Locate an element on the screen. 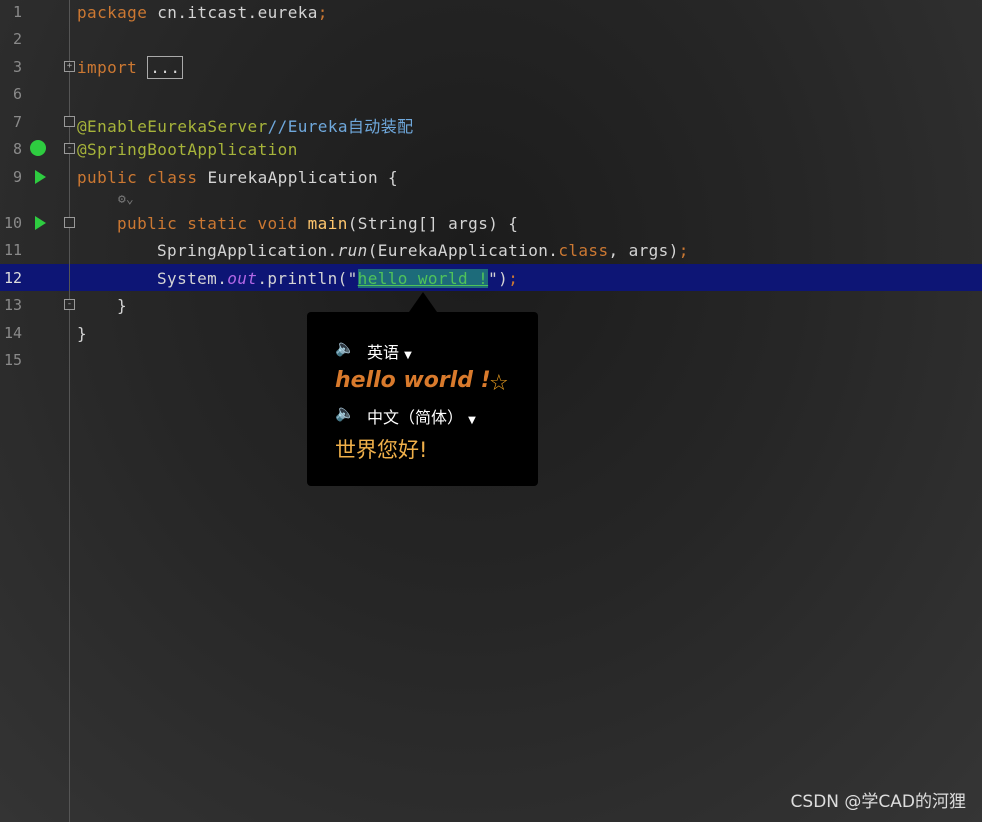 The width and height of the screenshot is (982, 822). source-text: hello world ! is located at coordinates (413, 380).